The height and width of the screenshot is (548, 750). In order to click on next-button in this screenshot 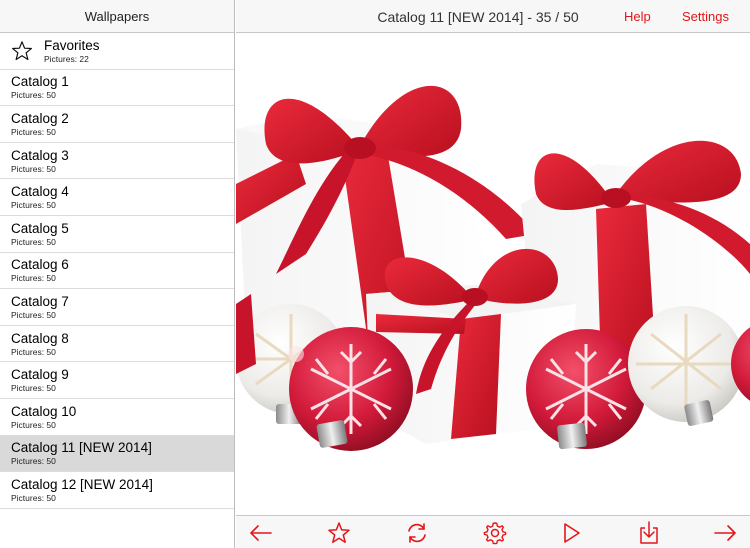, I will do `click(725, 533)`.